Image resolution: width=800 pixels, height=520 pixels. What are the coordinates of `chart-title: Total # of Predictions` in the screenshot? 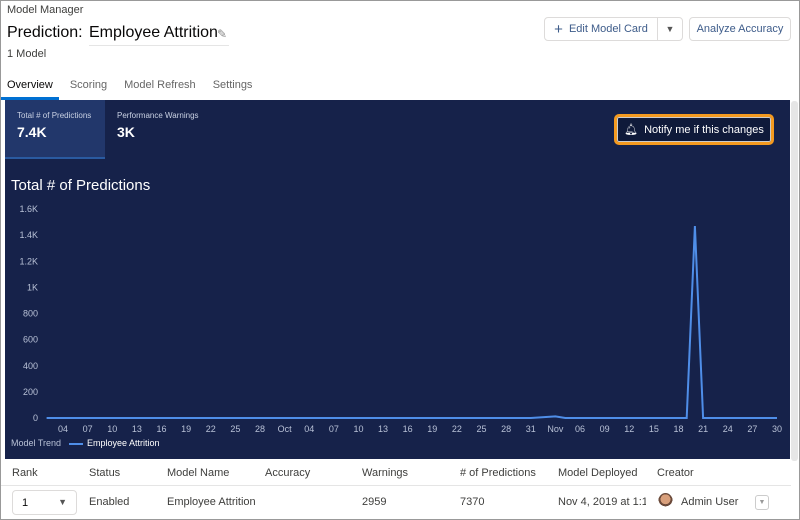 It's located at (81, 185).